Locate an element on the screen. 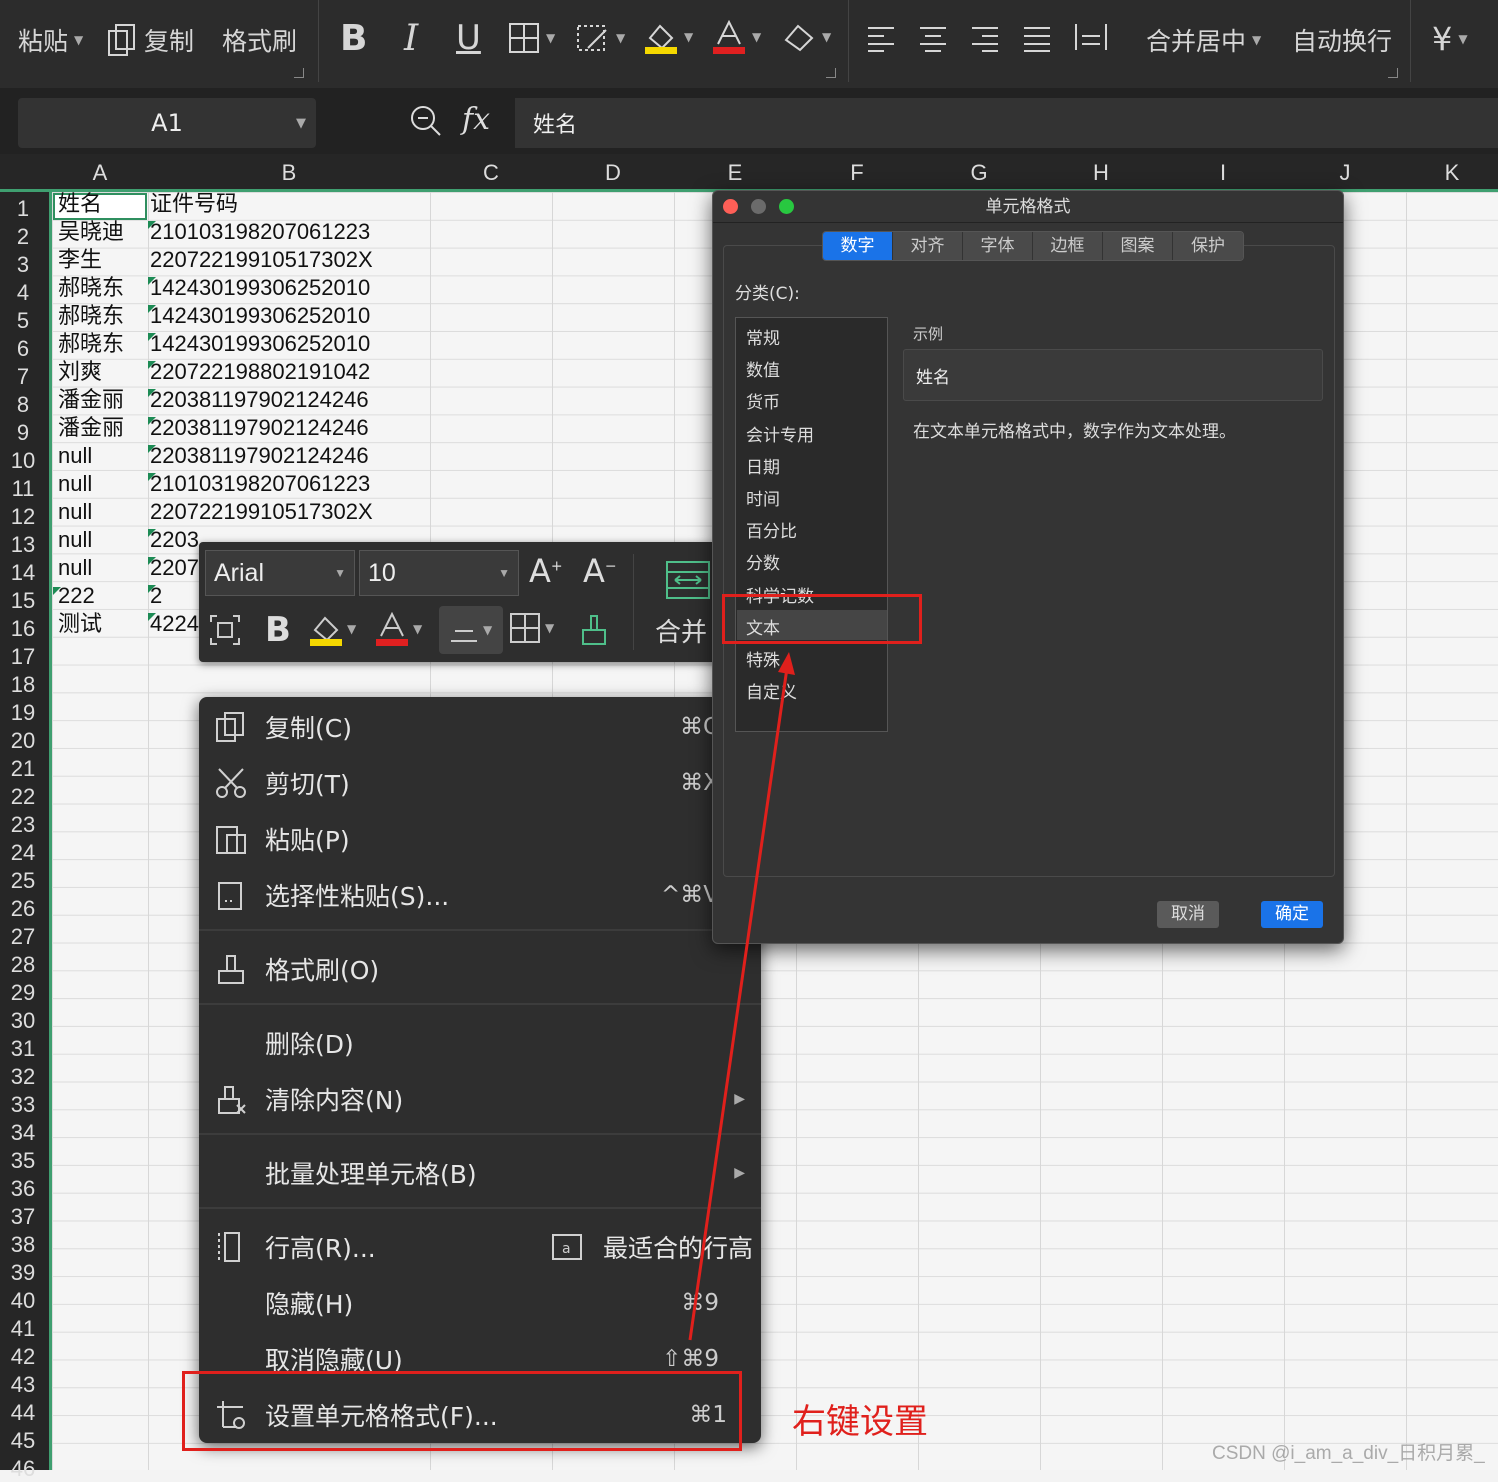 This screenshot has height=1482, width=1498. font-group-launcher-icon is located at coordinates (831, 73).